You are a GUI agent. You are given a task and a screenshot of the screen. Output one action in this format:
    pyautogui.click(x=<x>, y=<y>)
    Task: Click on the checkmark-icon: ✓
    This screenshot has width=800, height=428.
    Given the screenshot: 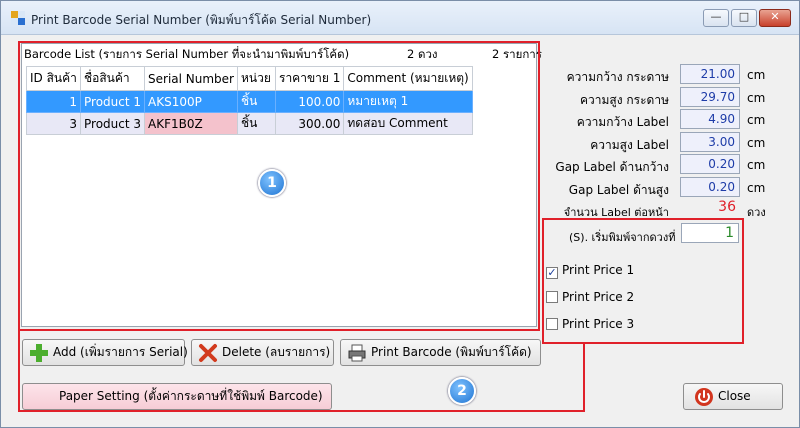 What is the action you would take?
    pyautogui.click(x=552, y=272)
    